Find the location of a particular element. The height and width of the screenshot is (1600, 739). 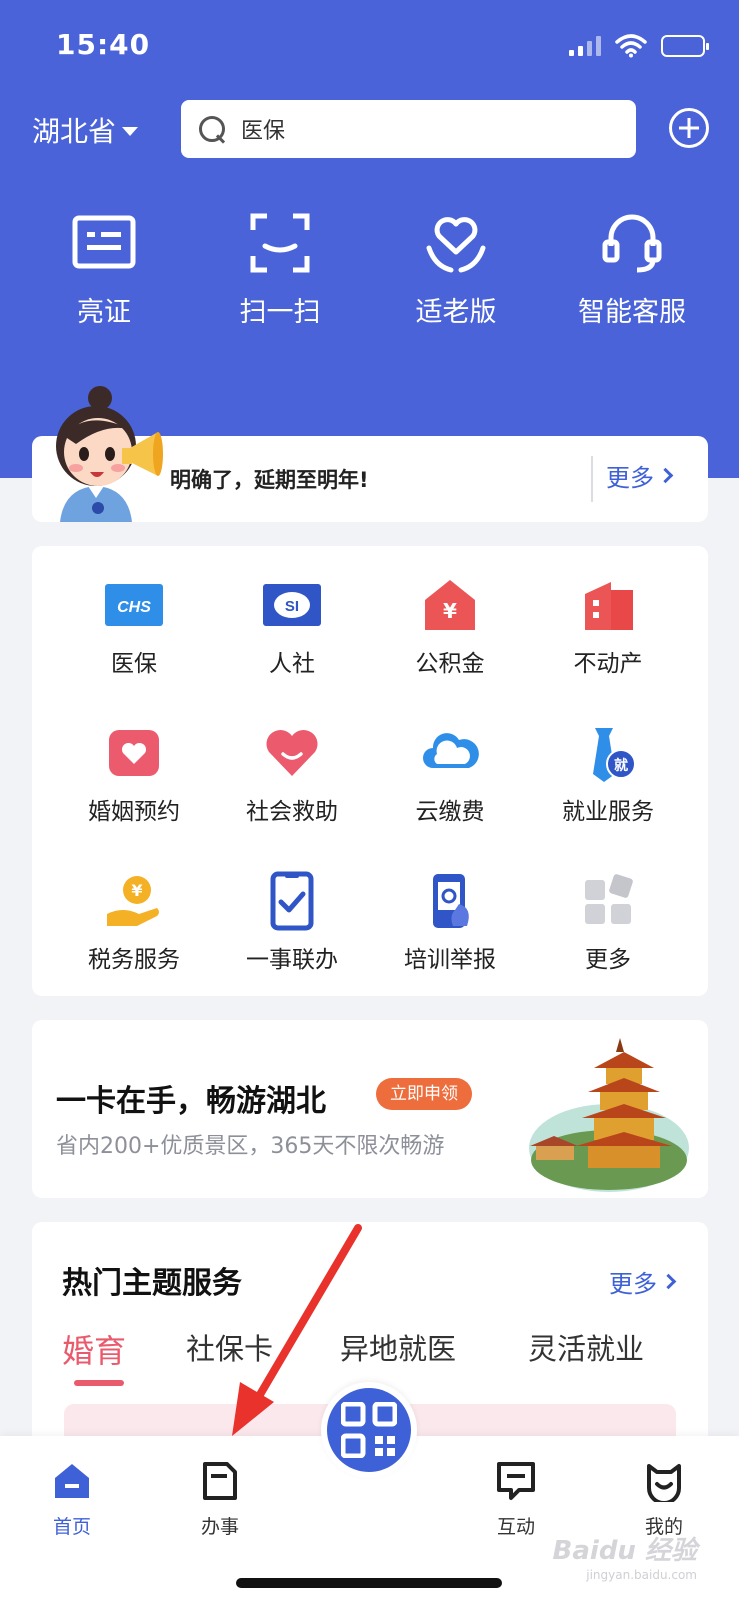

tab-mine: 我的 is located at coordinates (664, 1499).